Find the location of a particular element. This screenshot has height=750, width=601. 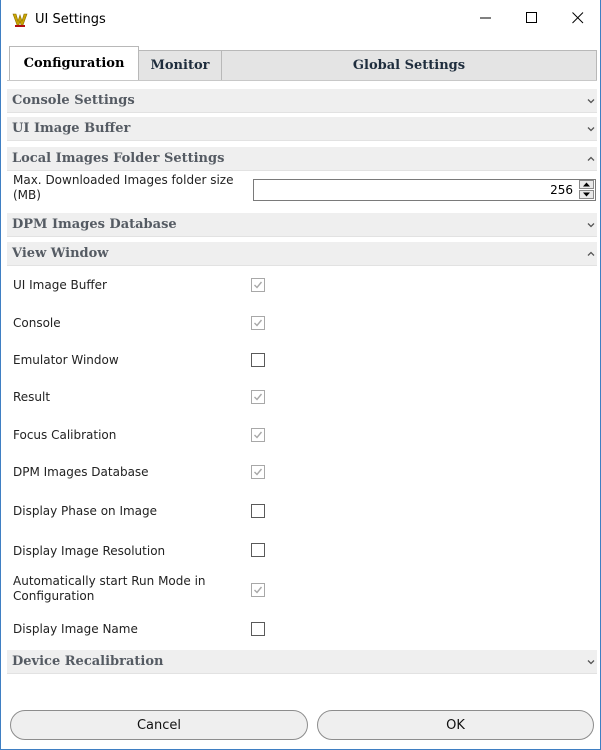

maximize-icon is located at coordinates (531, 17).